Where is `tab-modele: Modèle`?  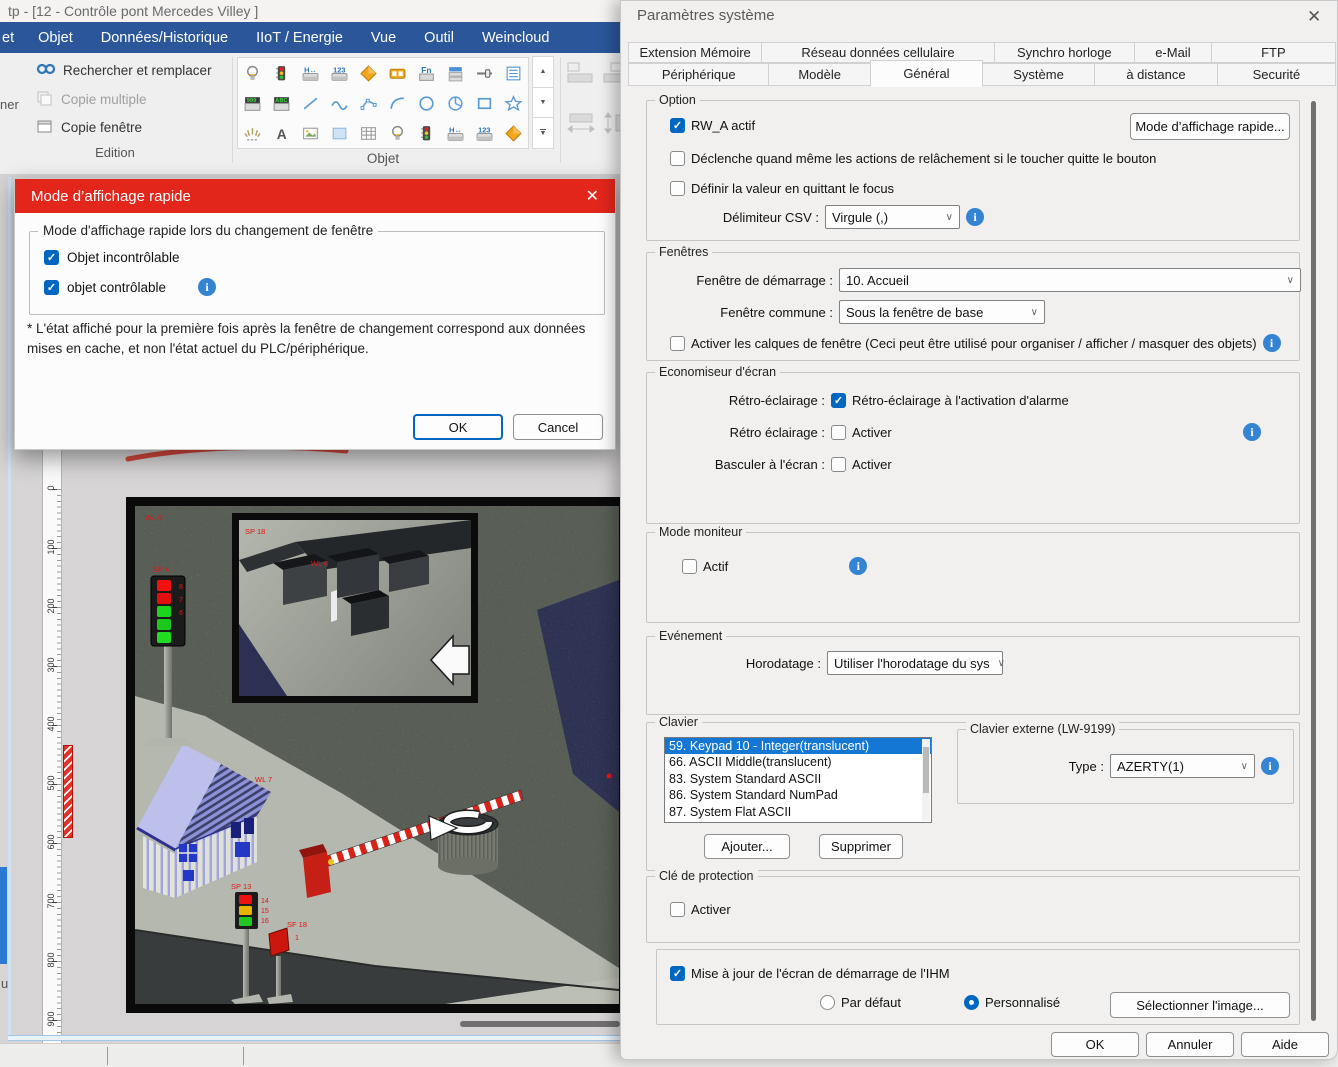 tab-modele: Modèle is located at coordinates (819, 74).